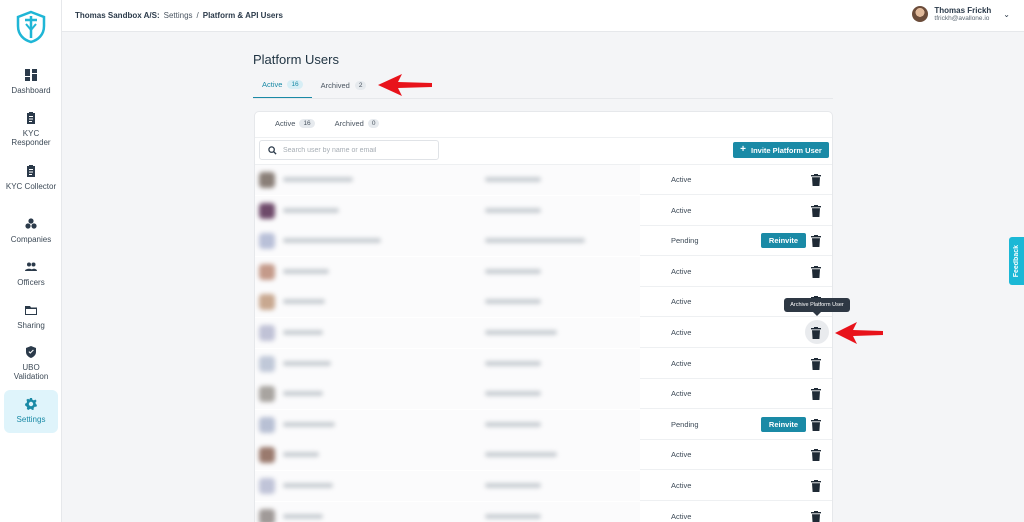 The image size is (1024, 522). What do you see at coordinates (31, 363) in the screenshot?
I see `sidebar-item-ubo-validation: UBO Validation` at bounding box center [31, 363].